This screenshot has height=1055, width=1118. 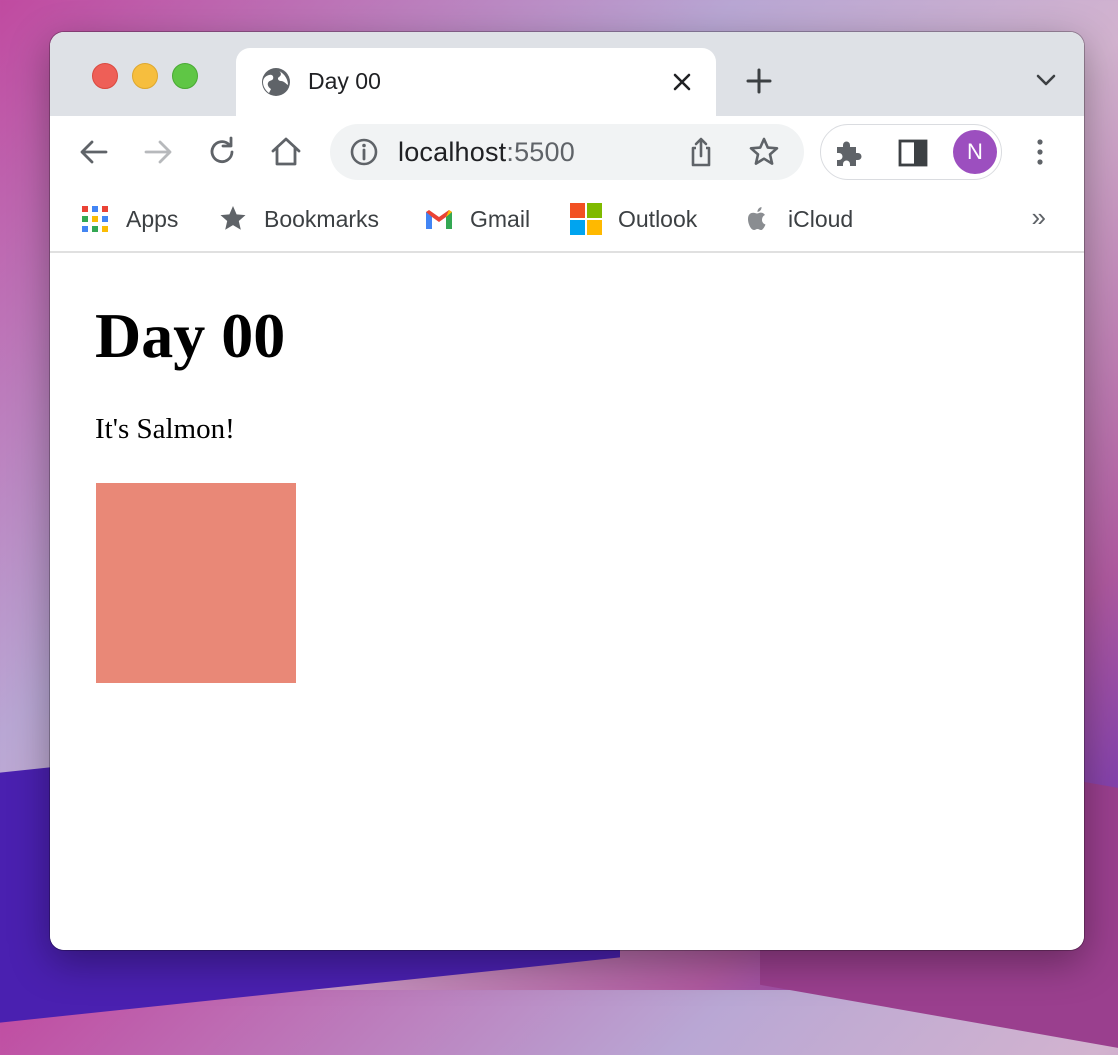 What do you see at coordinates (476, 82) in the screenshot?
I see `tab-day-00: Day 00` at bounding box center [476, 82].